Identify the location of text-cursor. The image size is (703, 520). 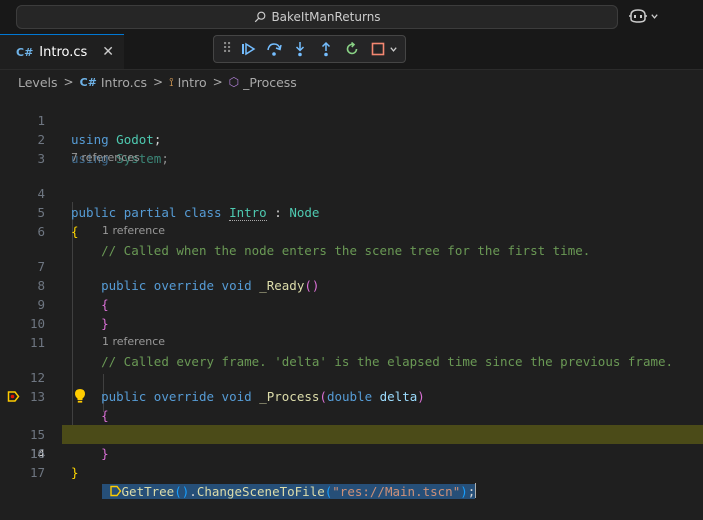
(476, 490).